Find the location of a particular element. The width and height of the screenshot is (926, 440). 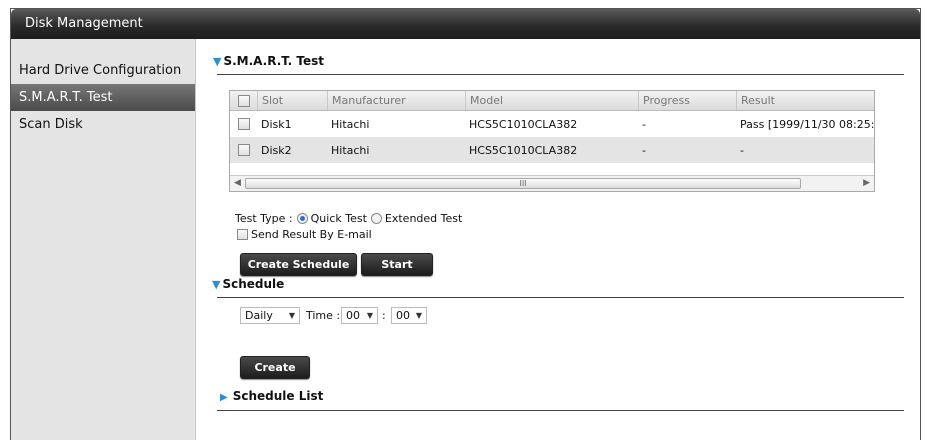

start-button: Start is located at coordinates (397, 264).